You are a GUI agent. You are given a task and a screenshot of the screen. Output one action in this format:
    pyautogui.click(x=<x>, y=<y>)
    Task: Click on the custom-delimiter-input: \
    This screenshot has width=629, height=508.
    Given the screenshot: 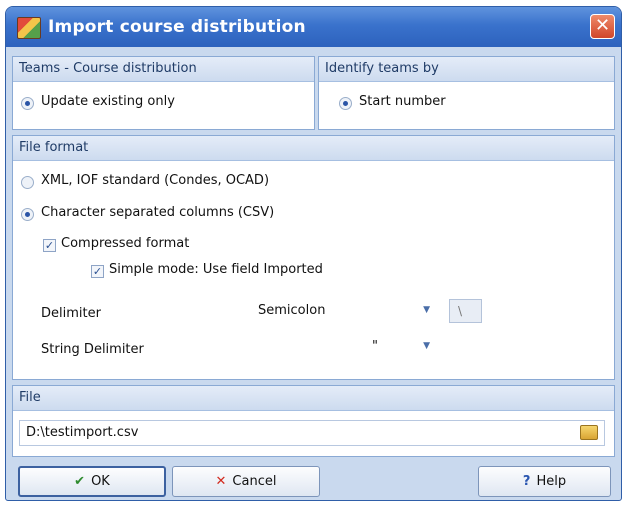 What is the action you would take?
    pyautogui.click(x=465, y=311)
    